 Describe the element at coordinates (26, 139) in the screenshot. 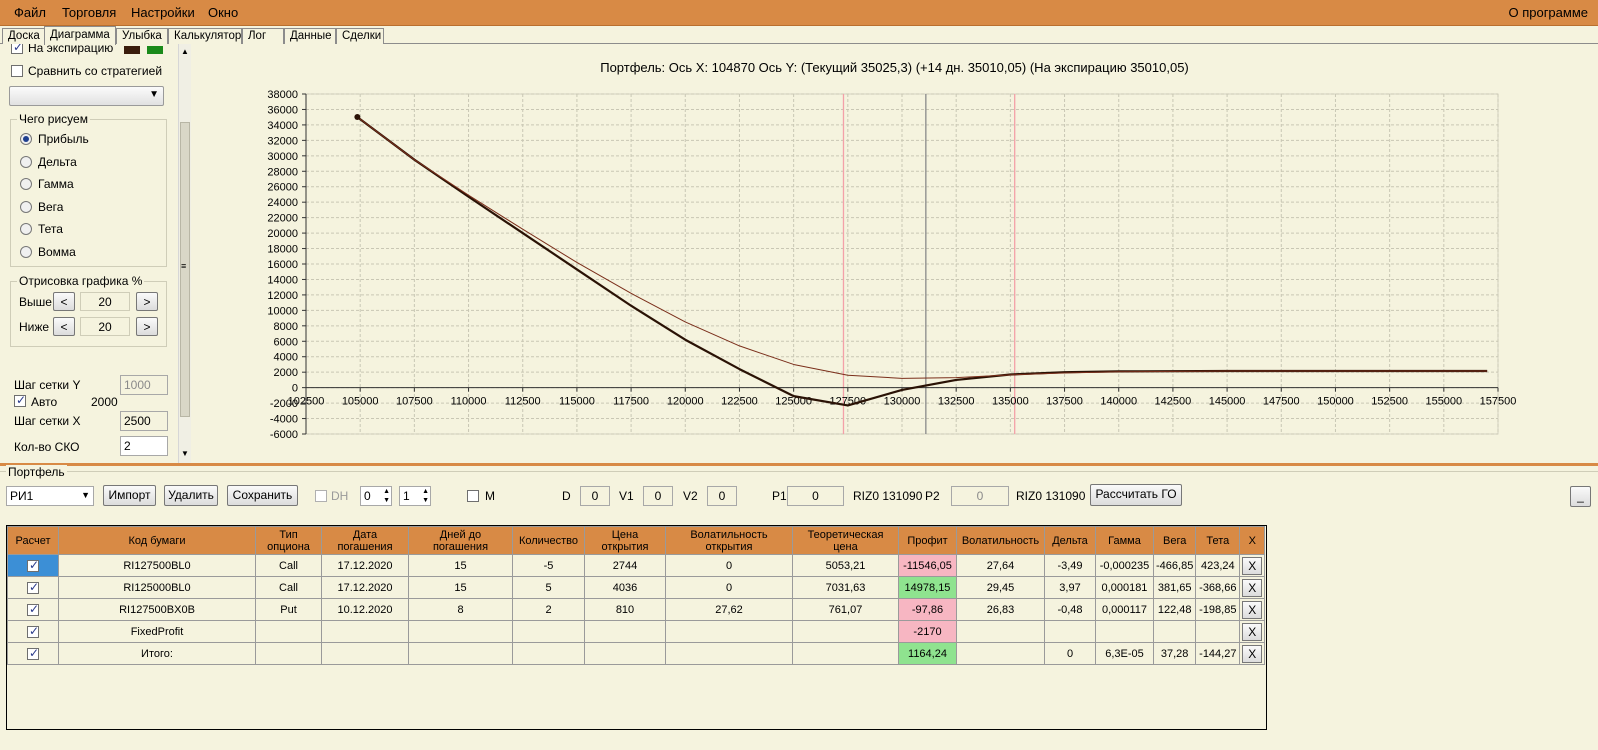

I see `radio-profit` at that location.